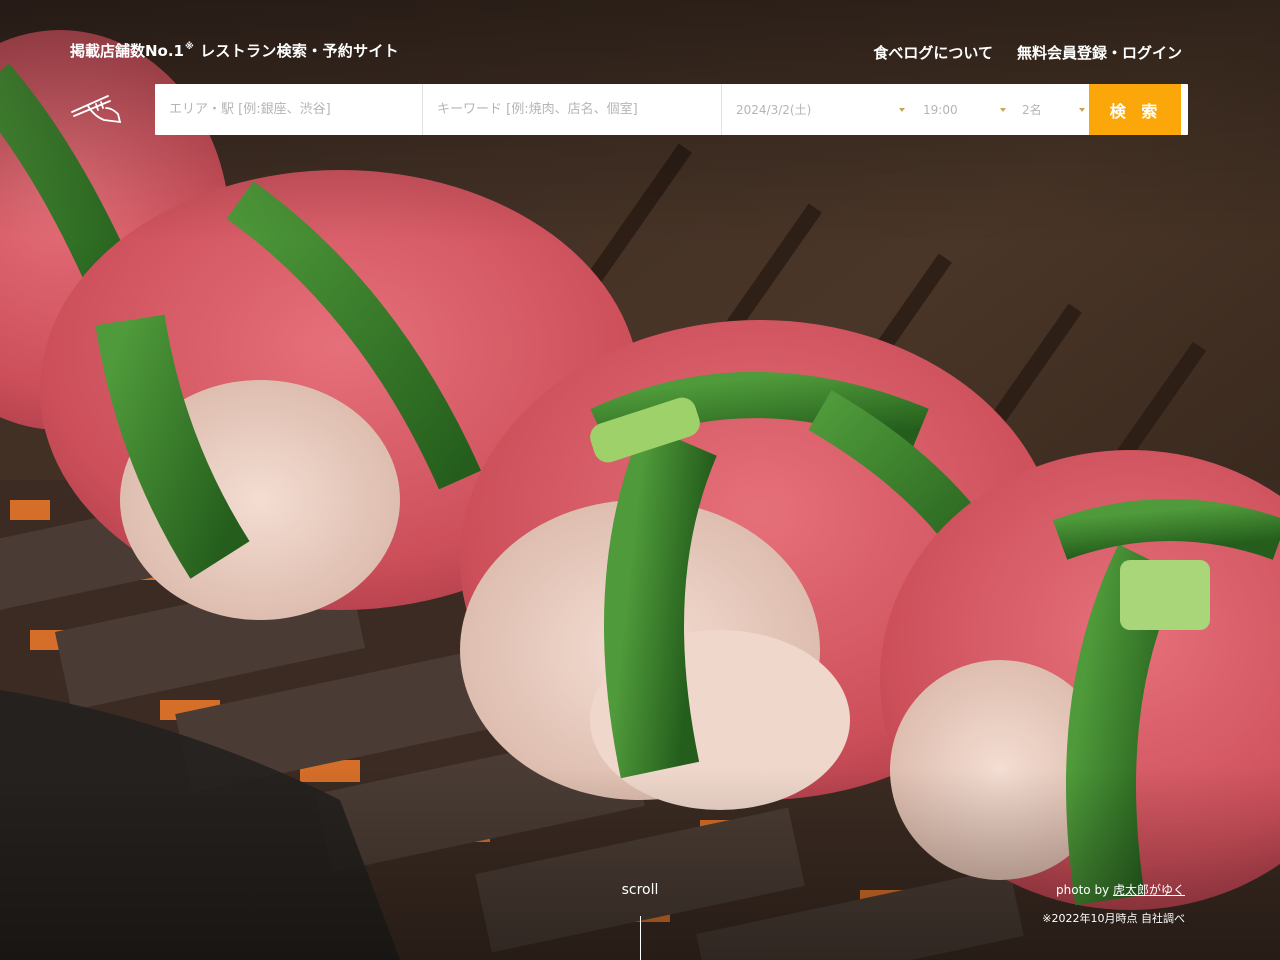 Image resolution: width=1280 pixels, height=960 pixels. Describe the element at coordinates (190, 47) in the screenshot. I see `tagline-mark: ※` at that location.